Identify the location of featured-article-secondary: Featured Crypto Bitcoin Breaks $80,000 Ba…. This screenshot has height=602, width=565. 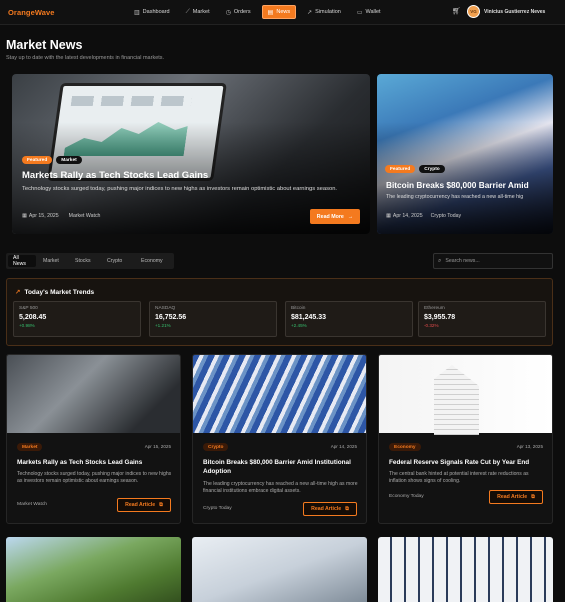
(465, 154).